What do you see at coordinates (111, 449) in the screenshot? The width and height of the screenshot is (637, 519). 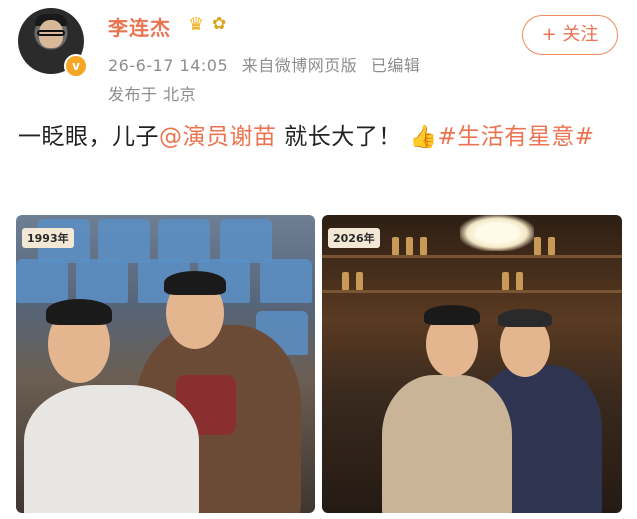 I see `child-figure` at bounding box center [111, 449].